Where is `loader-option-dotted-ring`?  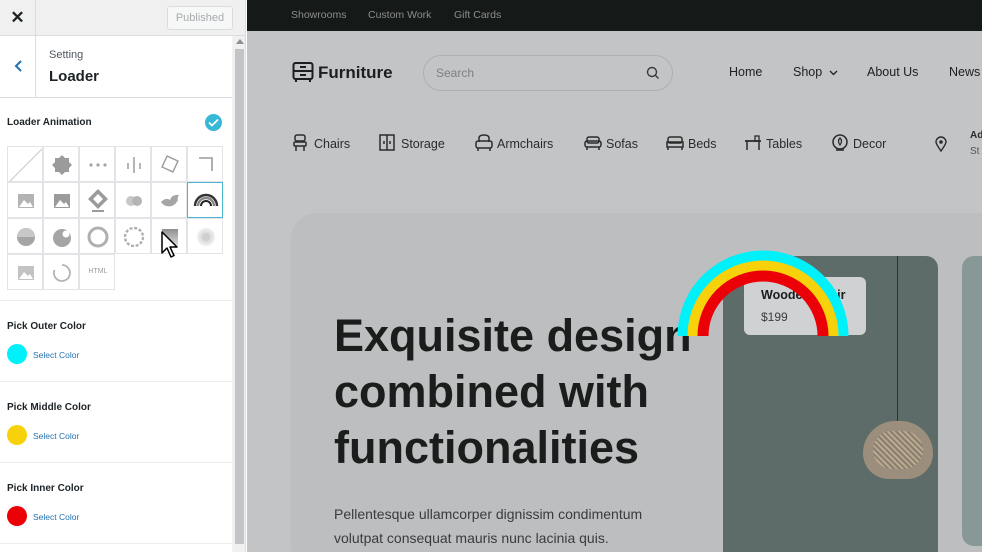 loader-option-dotted-ring is located at coordinates (133, 236).